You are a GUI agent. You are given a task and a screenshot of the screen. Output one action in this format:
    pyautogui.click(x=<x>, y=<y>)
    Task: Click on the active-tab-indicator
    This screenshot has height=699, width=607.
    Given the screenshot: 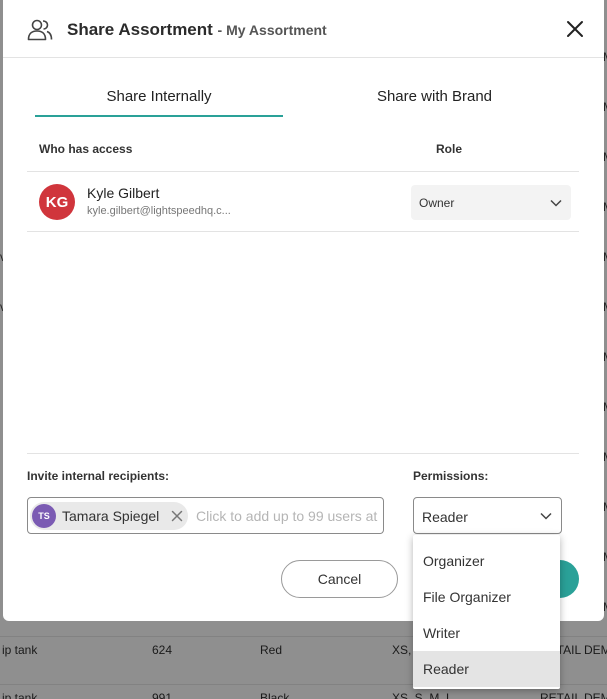 What is the action you would take?
    pyautogui.click(x=159, y=116)
    